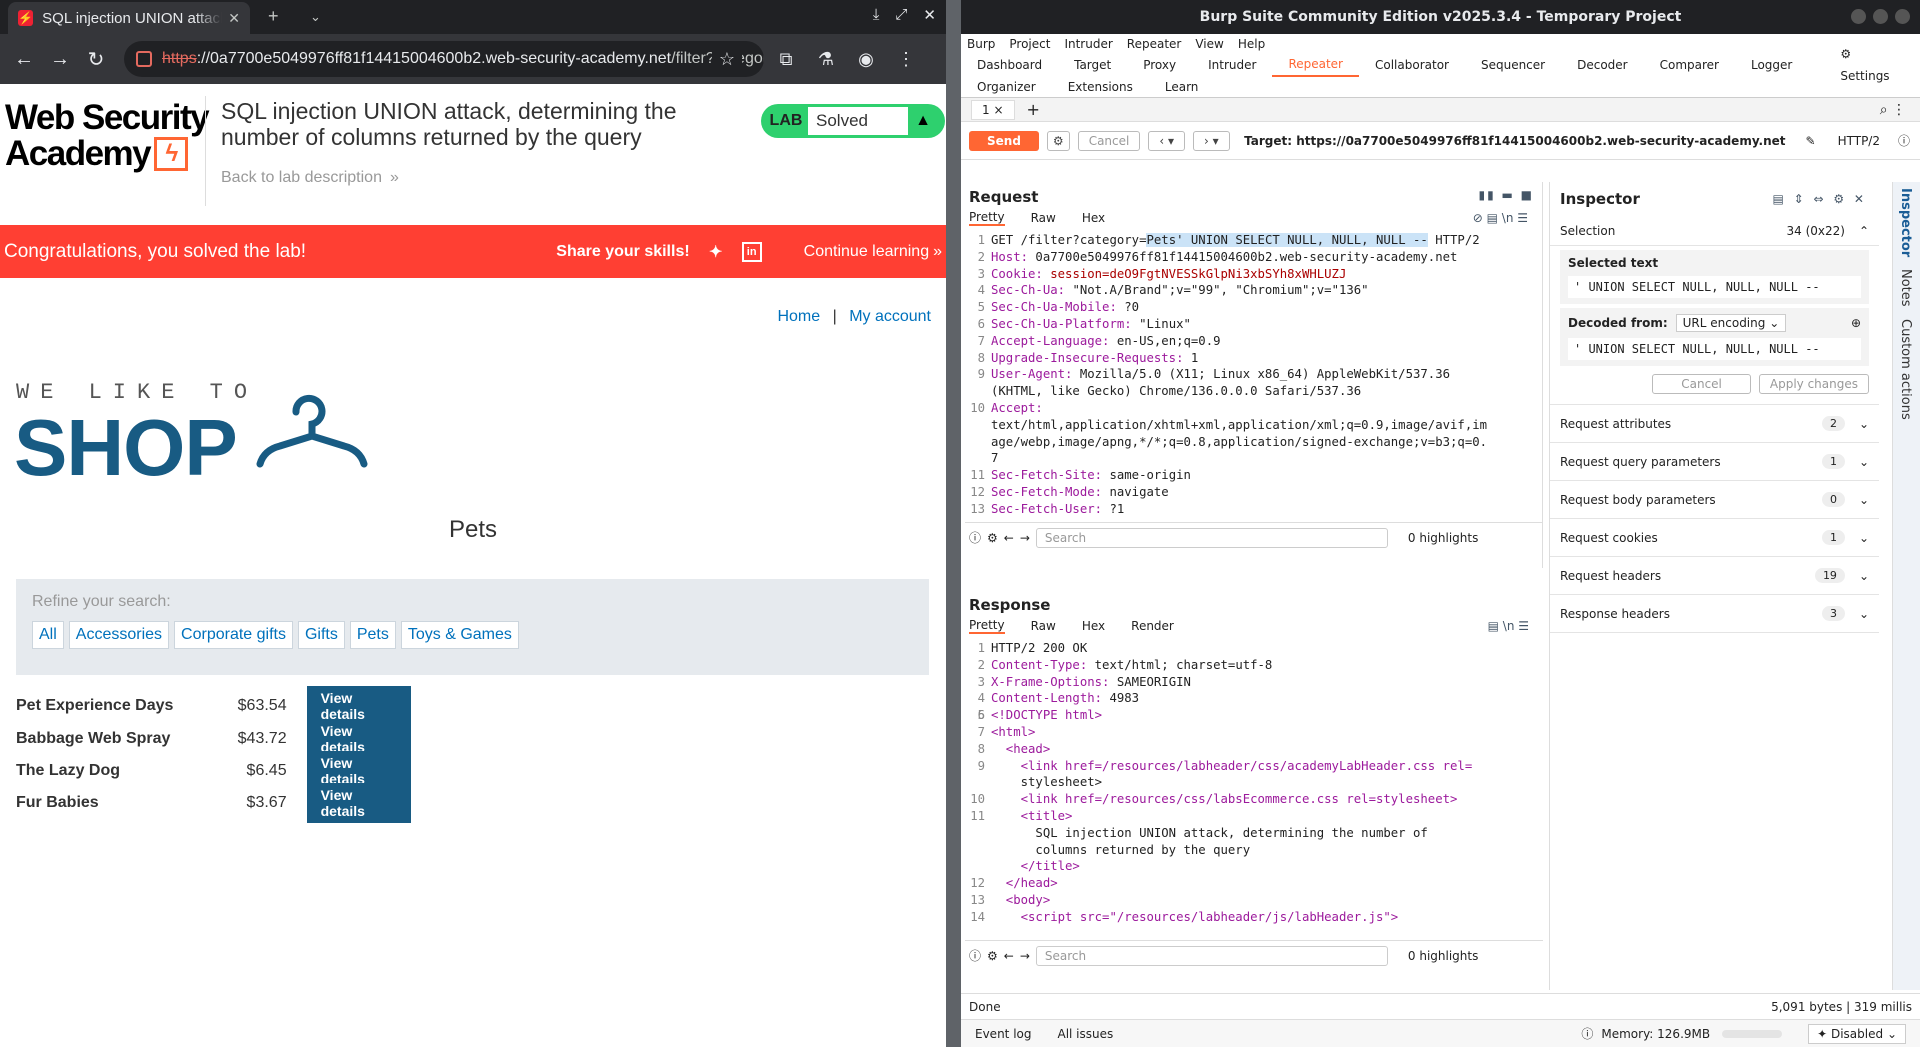  What do you see at coordinates (1858, 16) in the screenshot?
I see `minimize-button` at bounding box center [1858, 16].